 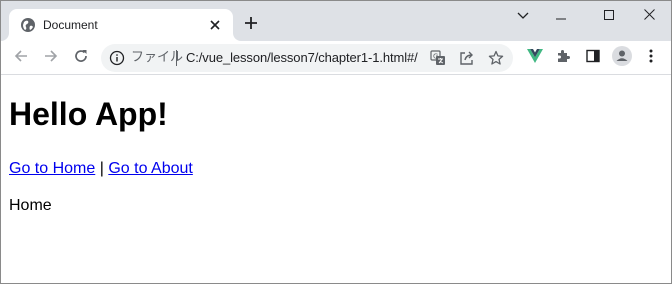 I want to click on vue-devtools-button, so click(x=535, y=58).